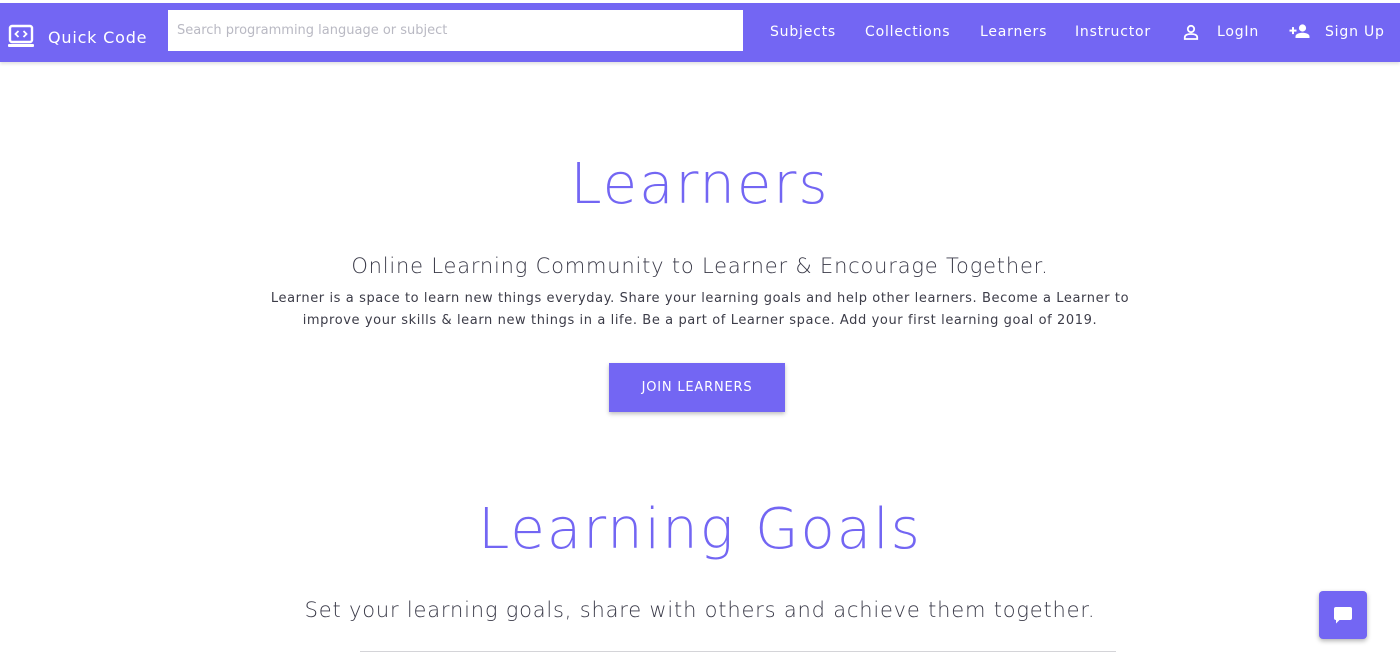  Describe the element at coordinates (907, 32) in the screenshot. I see `nav-collections: Collections` at that location.